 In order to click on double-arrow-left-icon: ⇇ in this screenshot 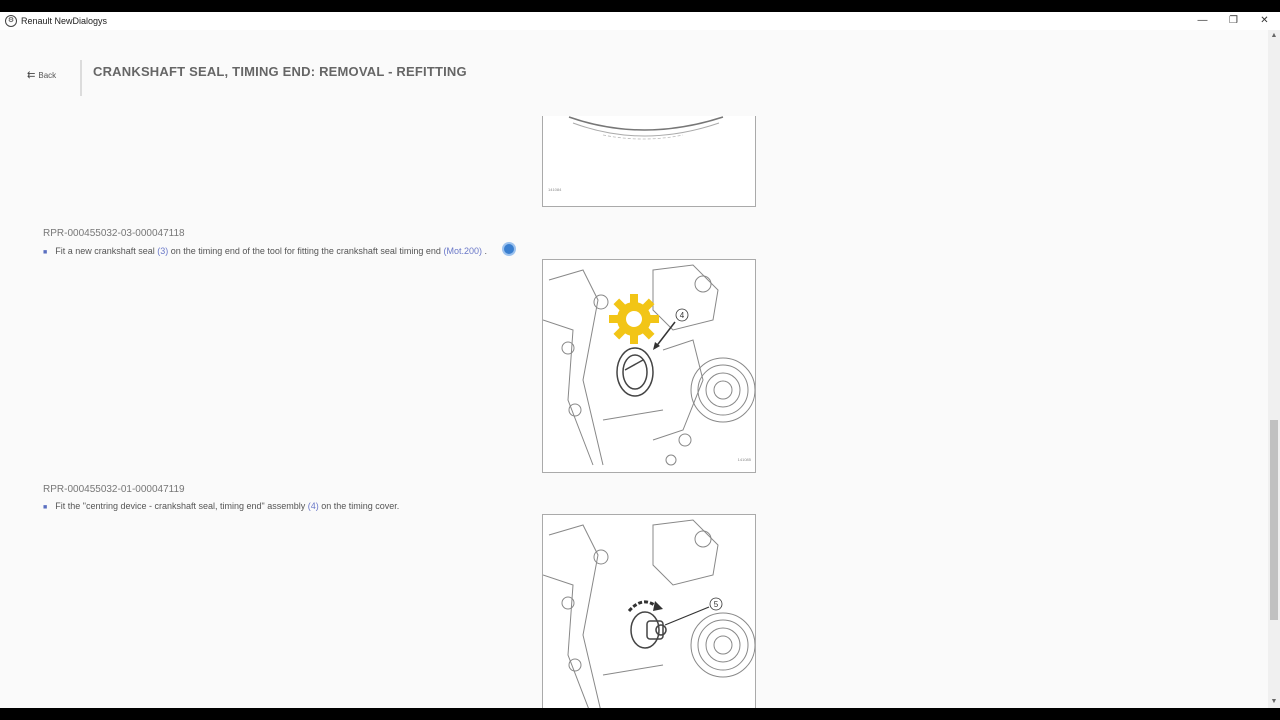, I will do `click(31, 75)`.